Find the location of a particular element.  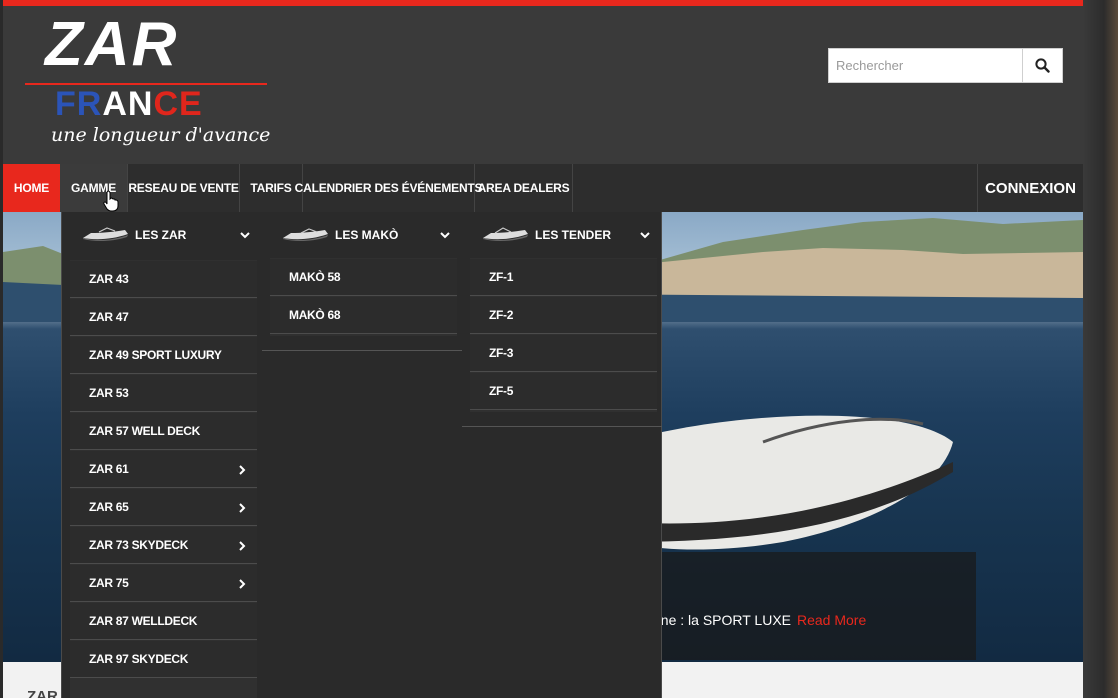

mega-col-head-mako: LES MAKÒ is located at coordinates (366, 235).